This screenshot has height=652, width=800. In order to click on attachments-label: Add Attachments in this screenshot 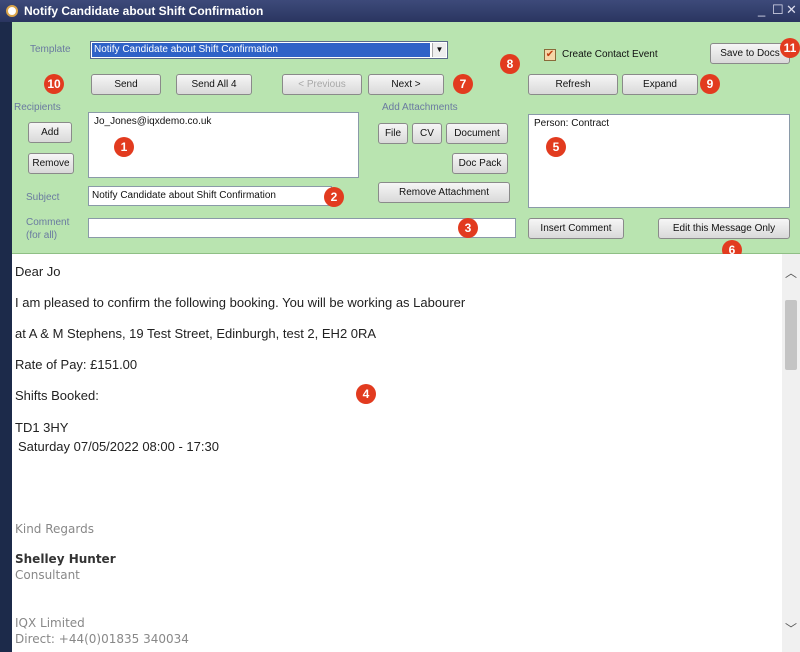, I will do `click(420, 107)`.